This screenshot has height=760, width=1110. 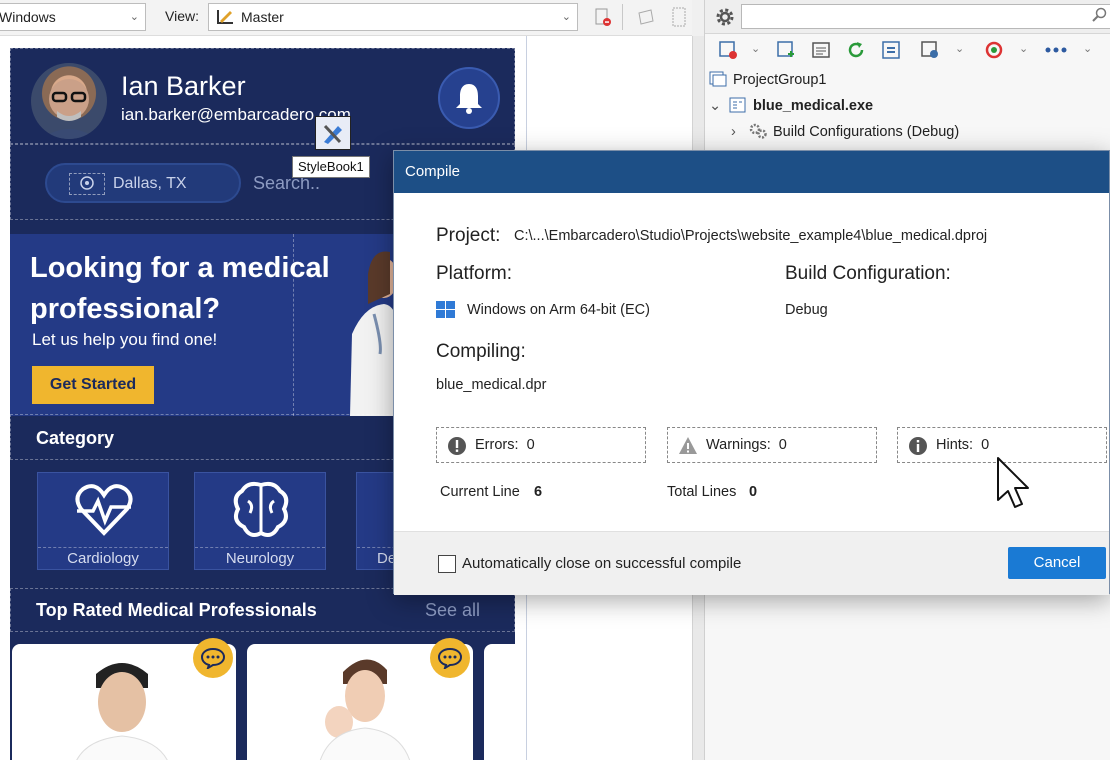 What do you see at coordinates (262, 17) in the screenshot?
I see `view-combo-value: Master` at bounding box center [262, 17].